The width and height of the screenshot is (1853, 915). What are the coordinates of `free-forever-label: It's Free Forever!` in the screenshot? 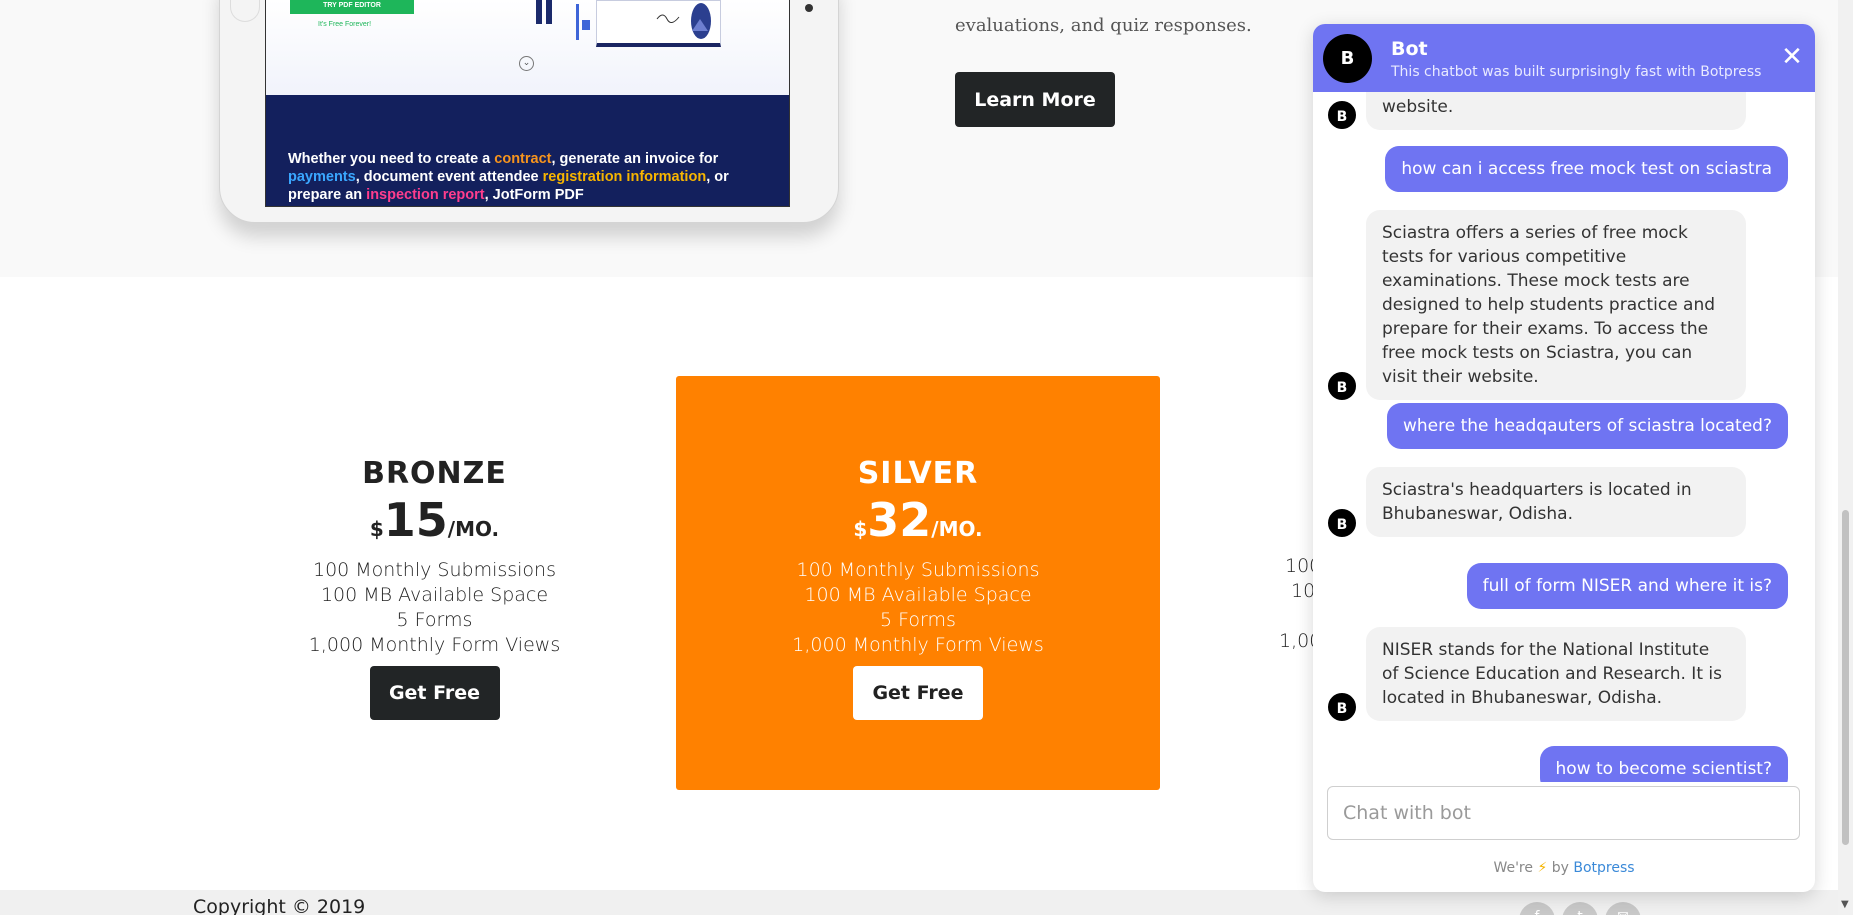 It's located at (345, 24).